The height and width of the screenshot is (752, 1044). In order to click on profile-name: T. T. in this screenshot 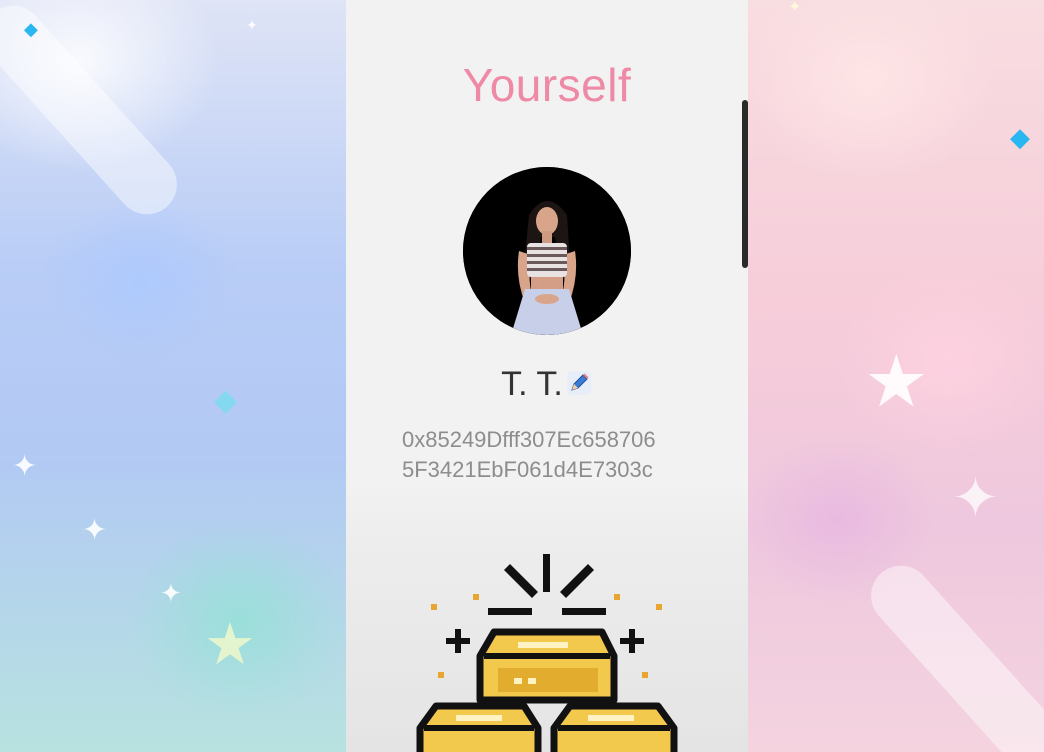, I will do `click(532, 384)`.